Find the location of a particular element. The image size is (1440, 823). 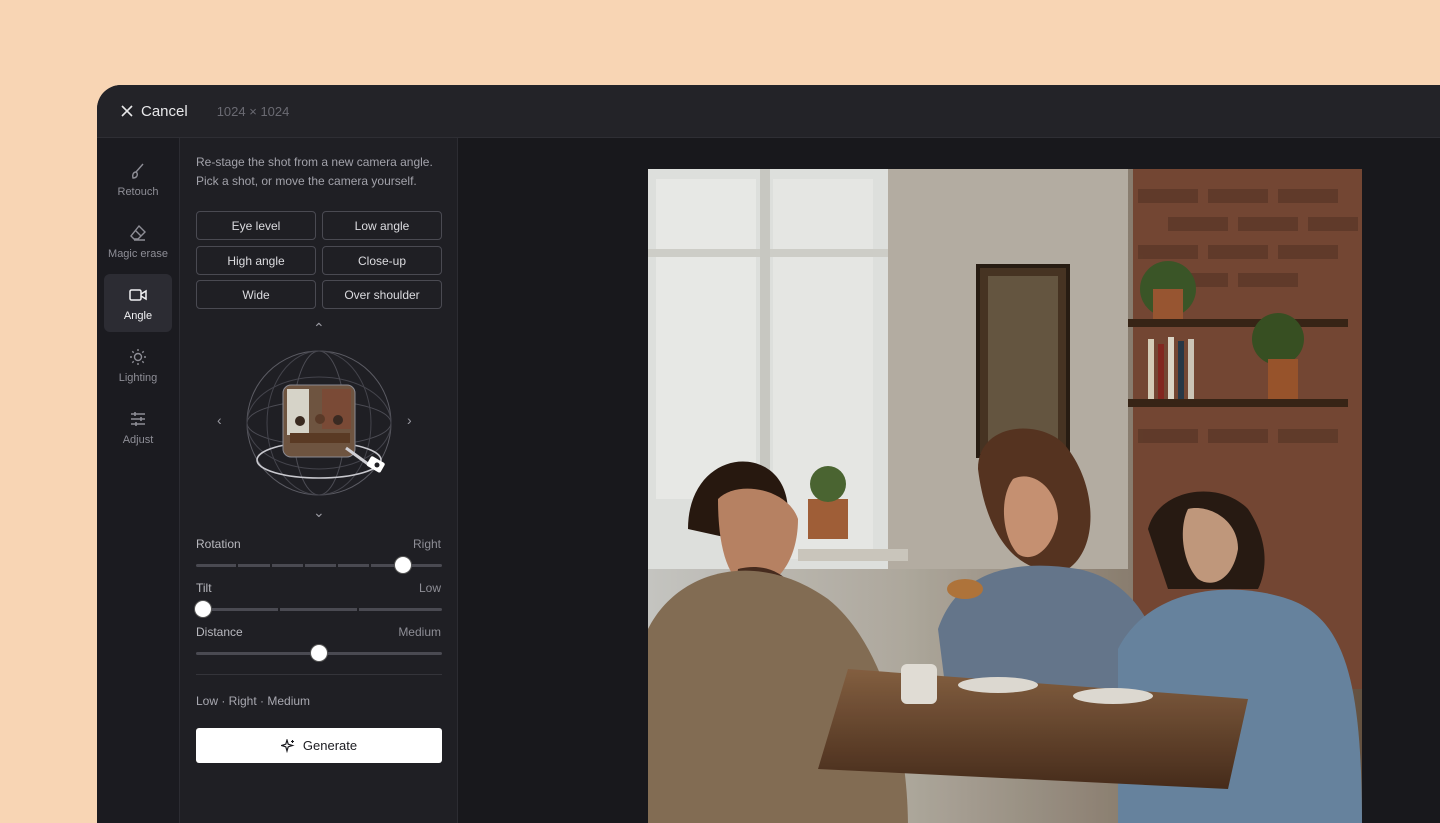

tilt-slider is located at coordinates (318, 609).